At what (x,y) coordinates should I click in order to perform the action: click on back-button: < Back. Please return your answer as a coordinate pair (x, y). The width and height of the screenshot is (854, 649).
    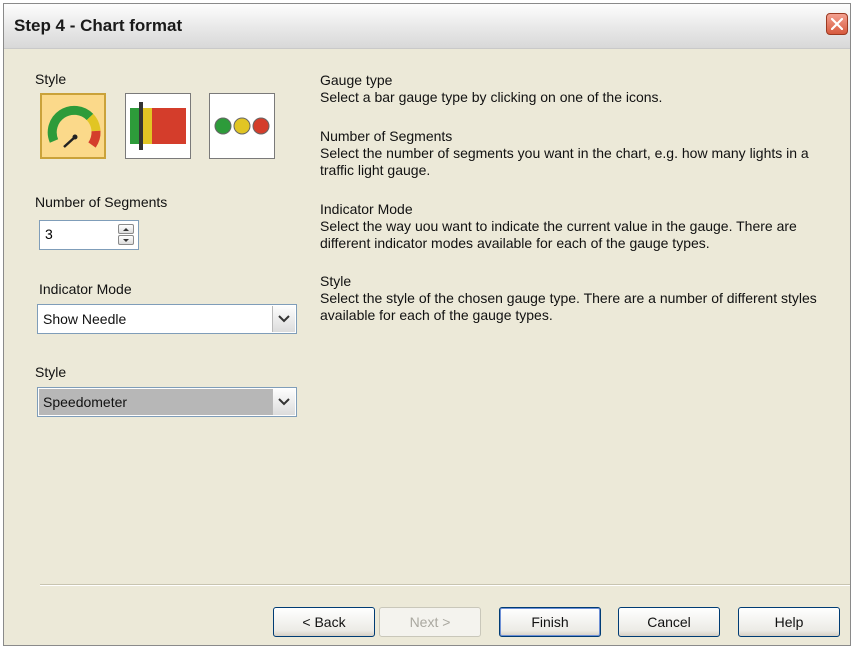
    Looking at the image, I should click on (324, 622).